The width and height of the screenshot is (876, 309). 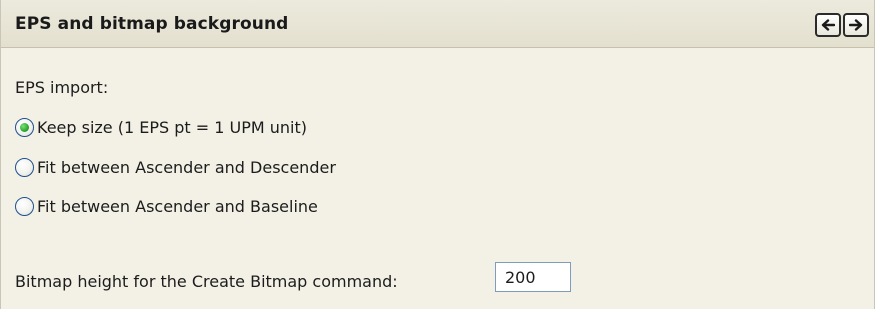 What do you see at coordinates (152, 24) in the screenshot?
I see `section-title: EPS and bitmap background` at bounding box center [152, 24].